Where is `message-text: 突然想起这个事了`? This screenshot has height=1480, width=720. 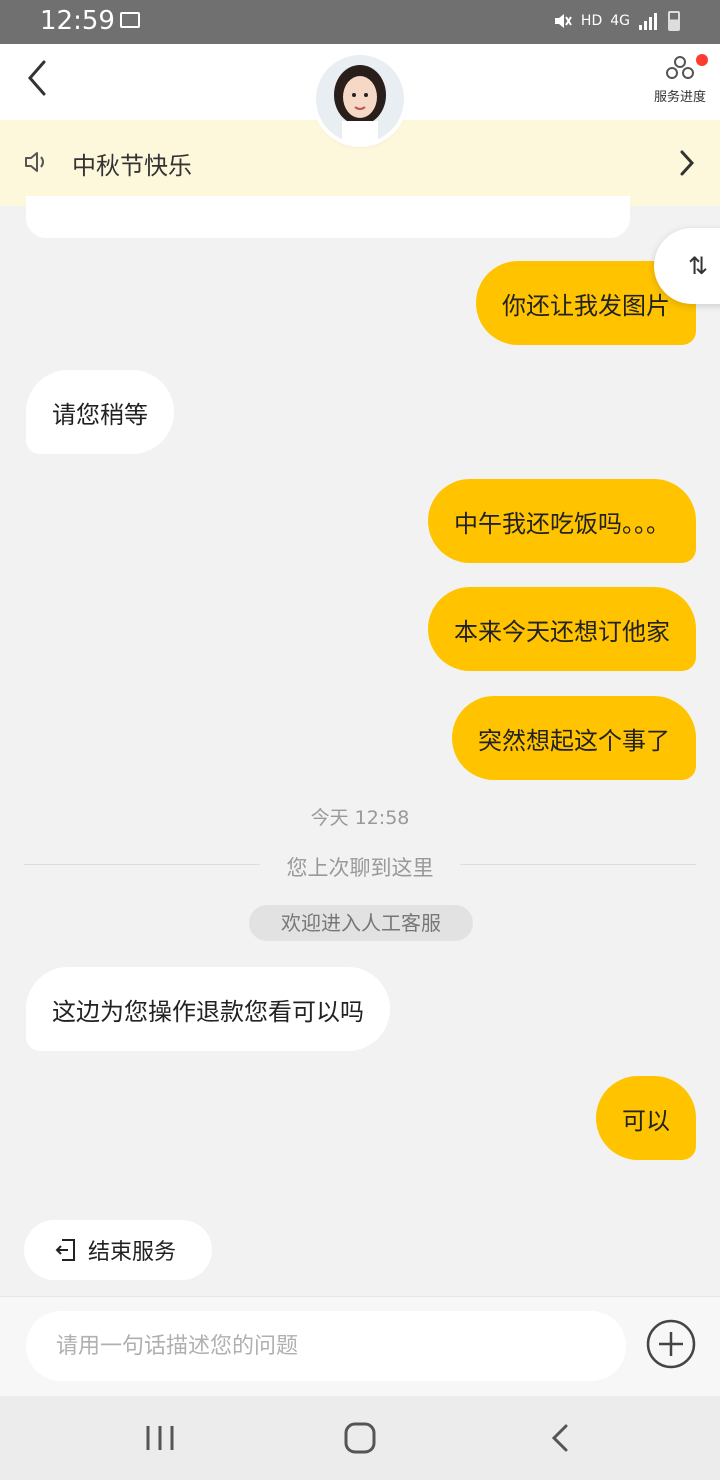
message-text: 突然想起这个事了 is located at coordinates (574, 740).